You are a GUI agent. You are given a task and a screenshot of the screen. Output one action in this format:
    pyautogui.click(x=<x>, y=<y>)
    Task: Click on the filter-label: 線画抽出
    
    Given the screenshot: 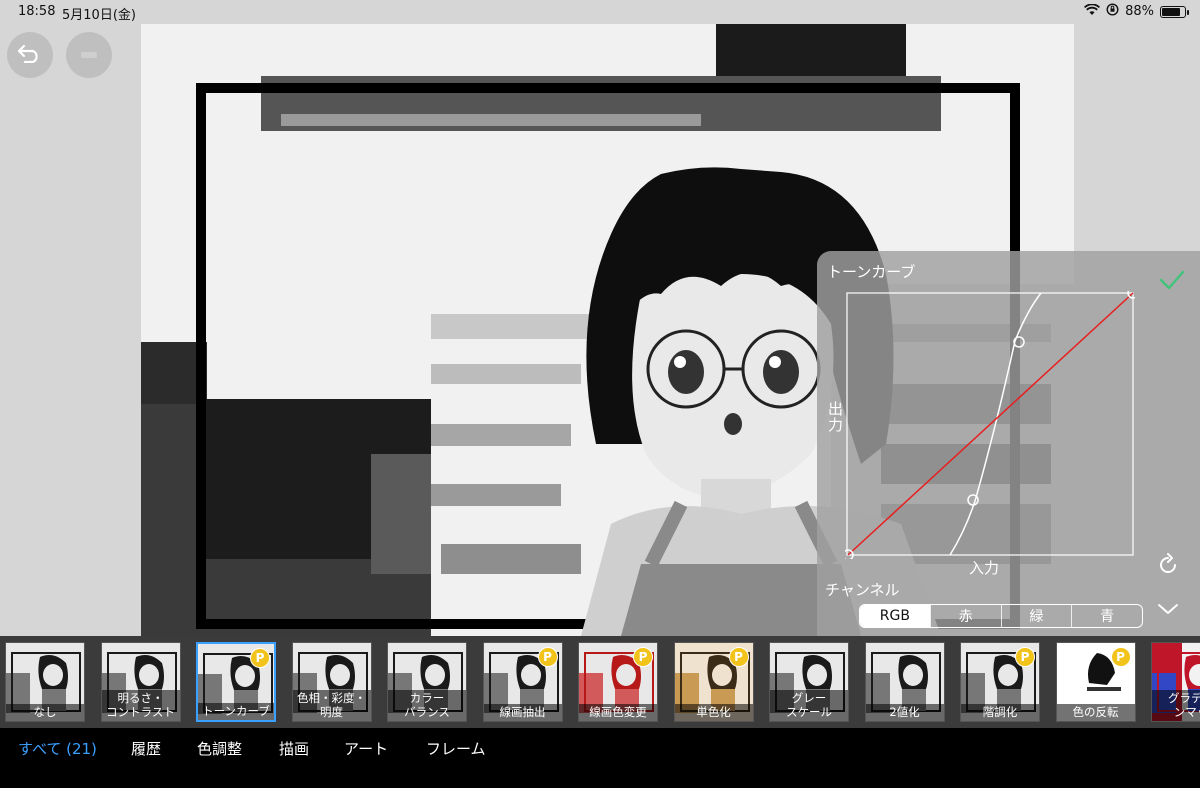 What is the action you would take?
    pyautogui.click(x=522, y=712)
    